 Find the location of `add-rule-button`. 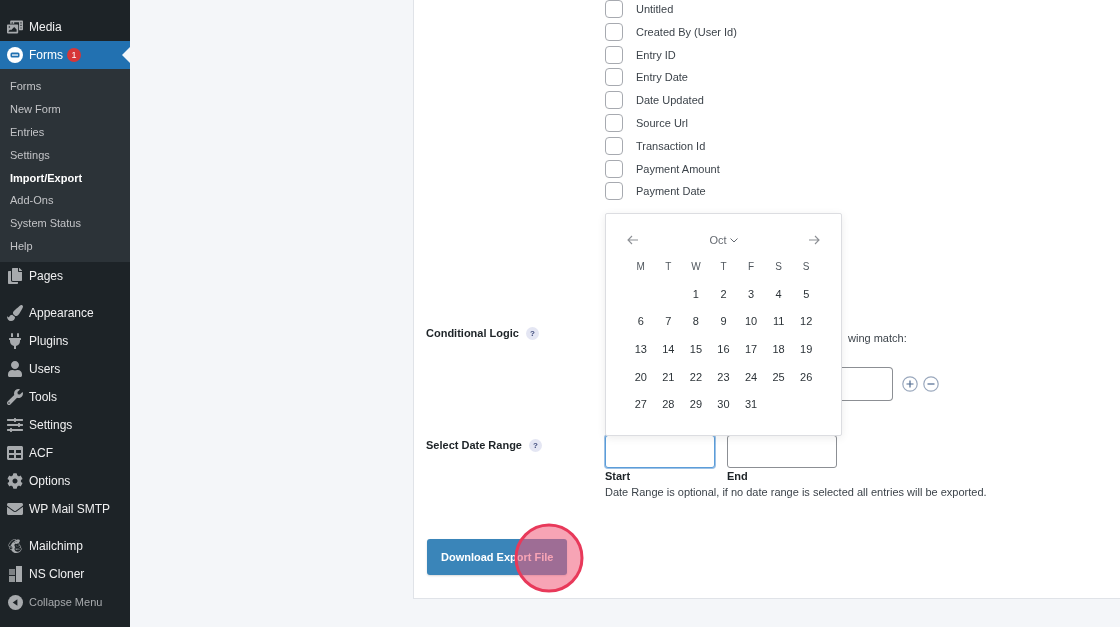

add-rule-button is located at coordinates (910, 384).